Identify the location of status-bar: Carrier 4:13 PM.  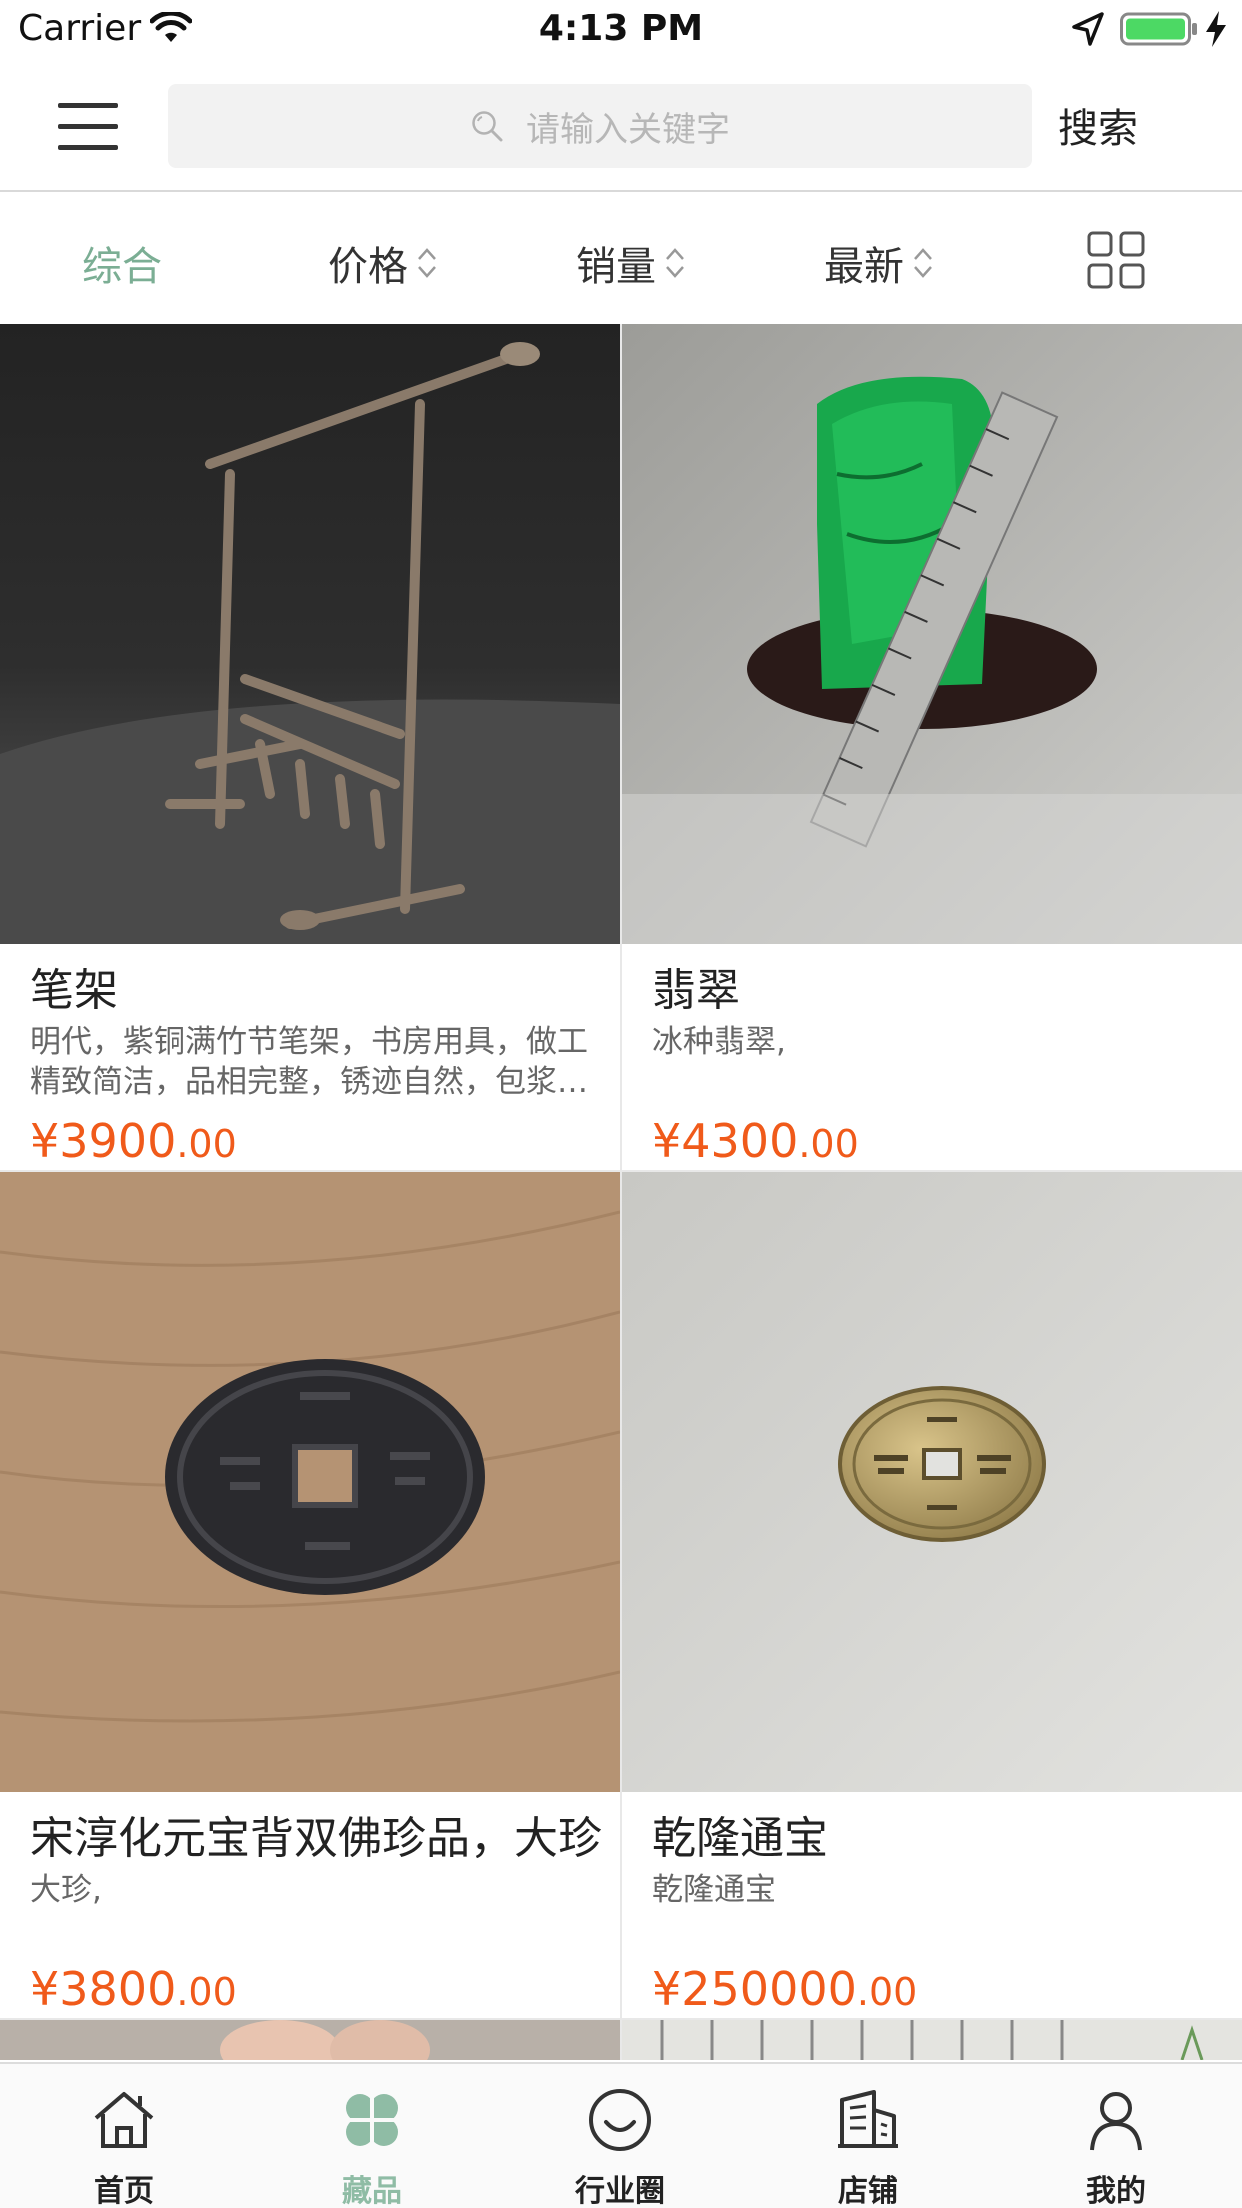
(621, 31).